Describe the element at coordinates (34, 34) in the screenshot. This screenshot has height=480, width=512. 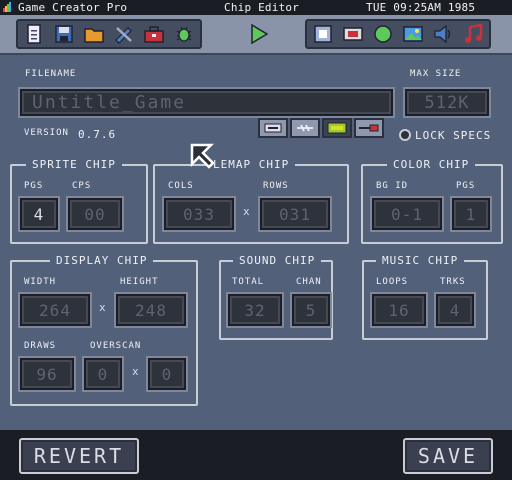
I see `file-icon` at that location.